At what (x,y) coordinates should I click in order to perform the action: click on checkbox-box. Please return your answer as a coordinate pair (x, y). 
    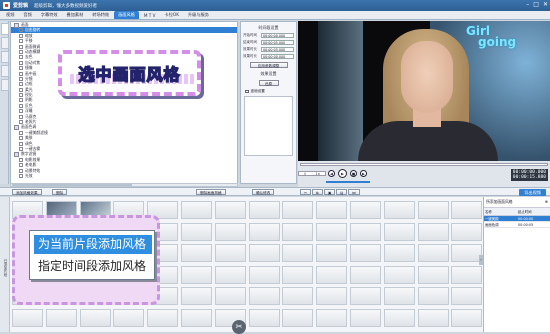
    Looking at the image, I should click on (247, 91).